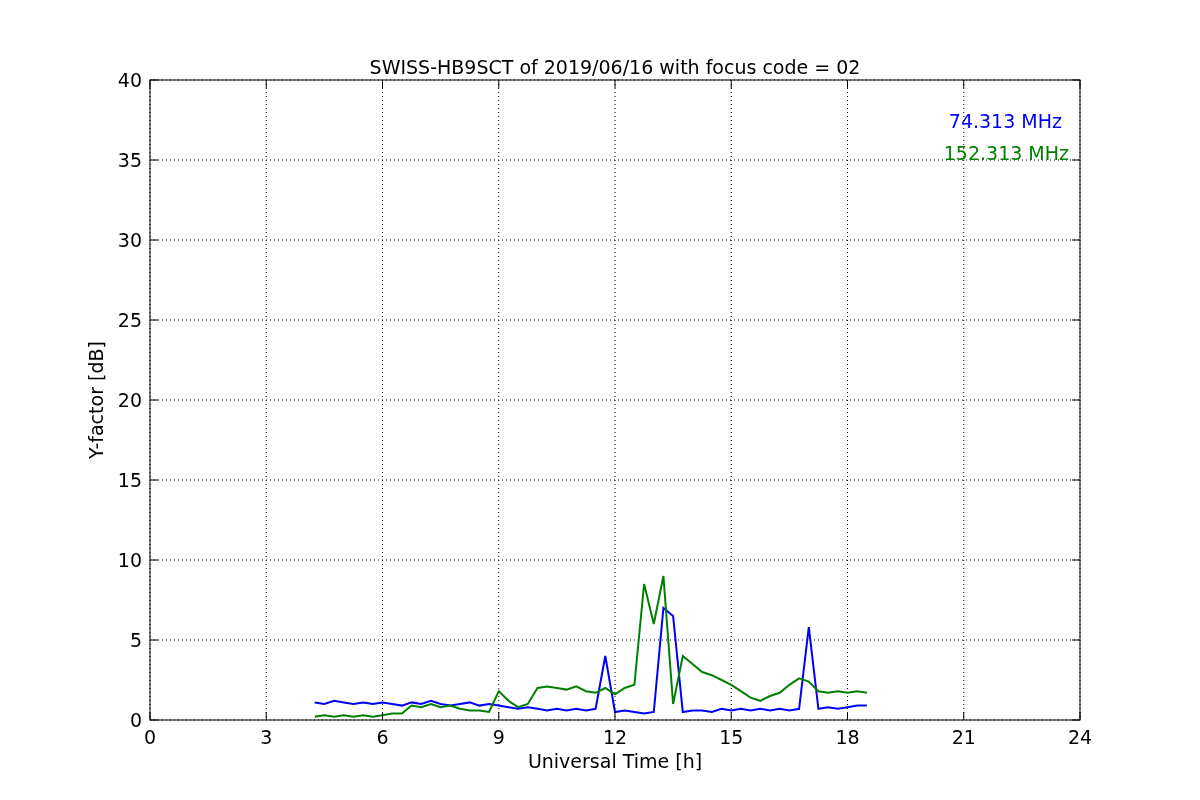 This screenshot has width=1200, height=800. What do you see at coordinates (731, 737) in the screenshot?
I see `x-tick-label: 15` at bounding box center [731, 737].